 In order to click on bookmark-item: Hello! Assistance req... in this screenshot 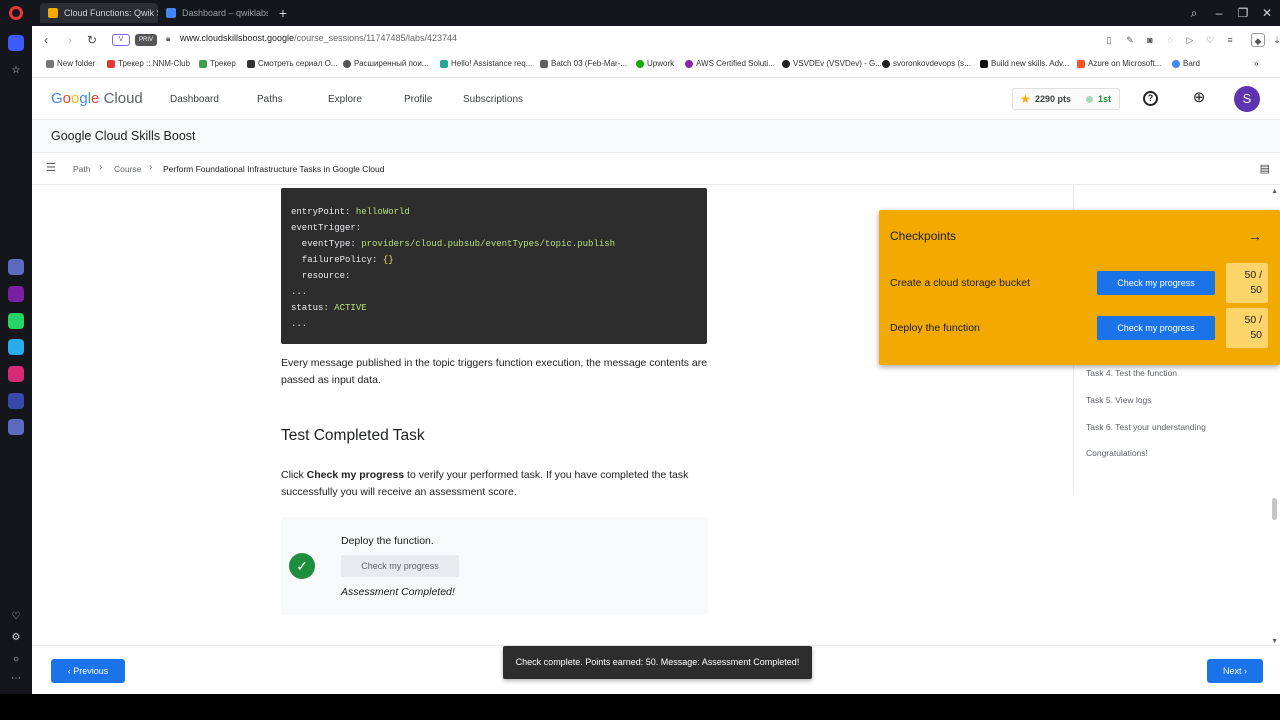, I will do `click(486, 63)`.